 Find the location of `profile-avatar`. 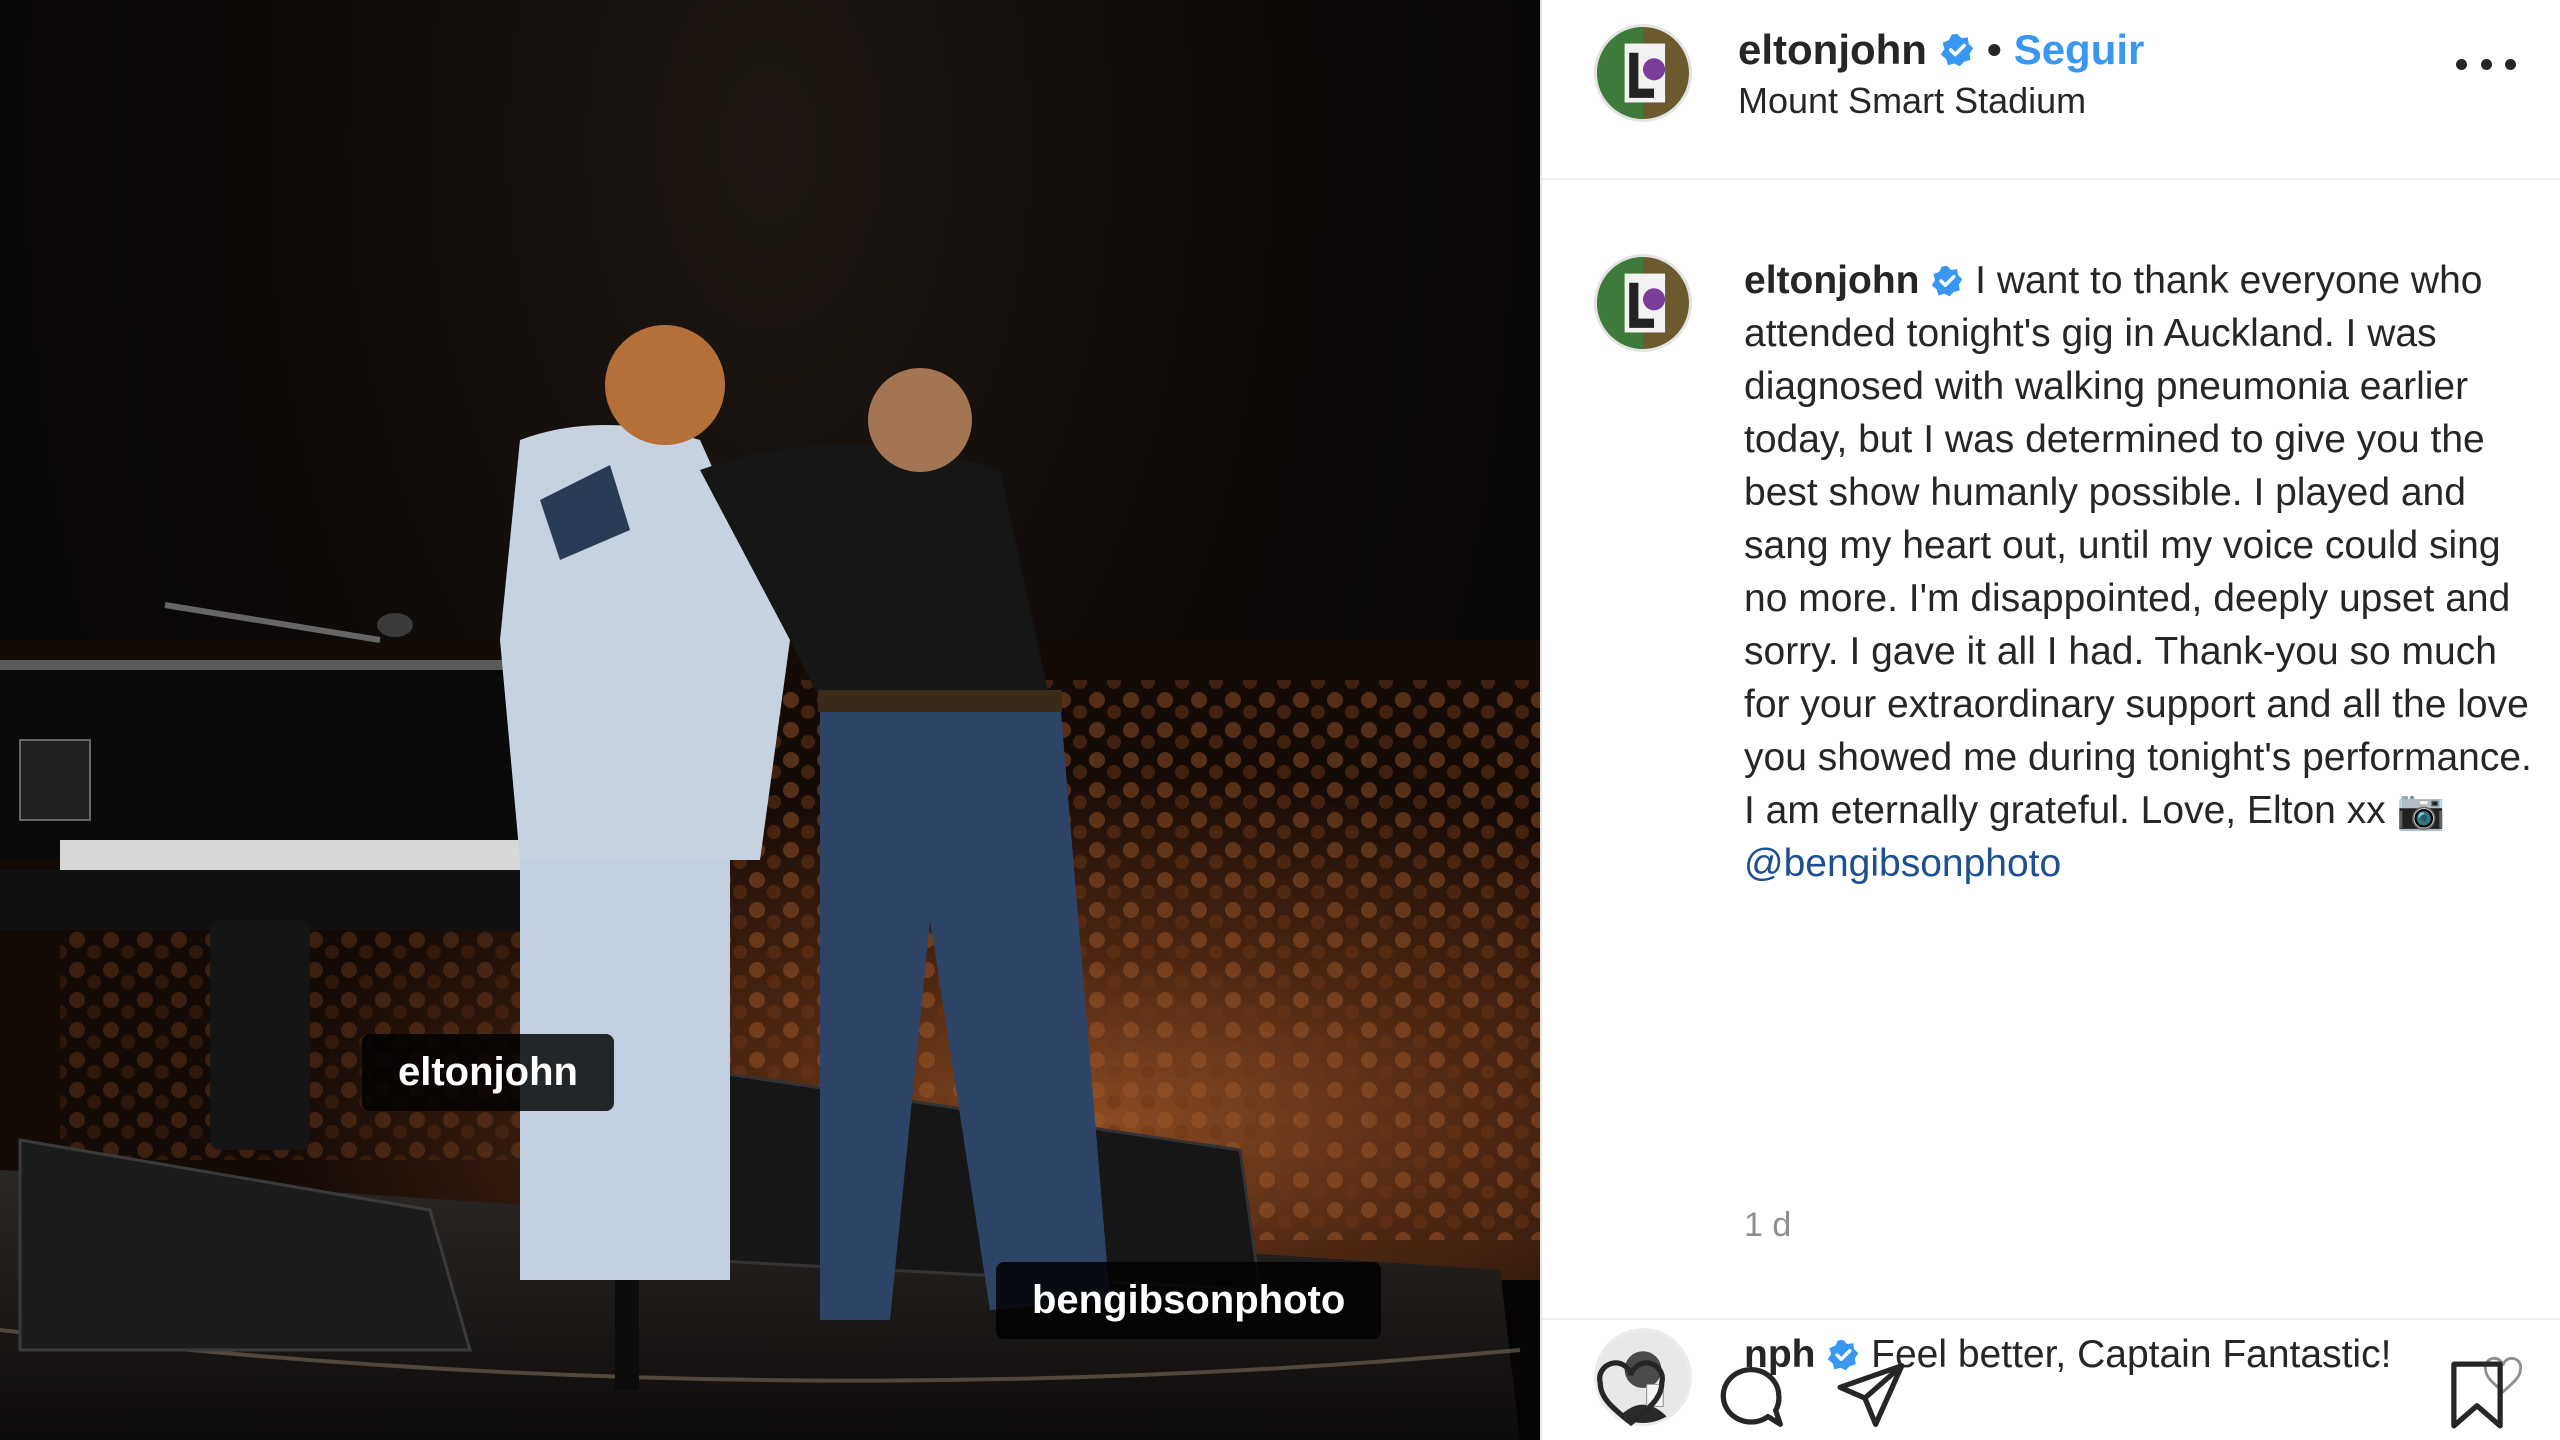

profile-avatar is located at coordinates (1643, 73).